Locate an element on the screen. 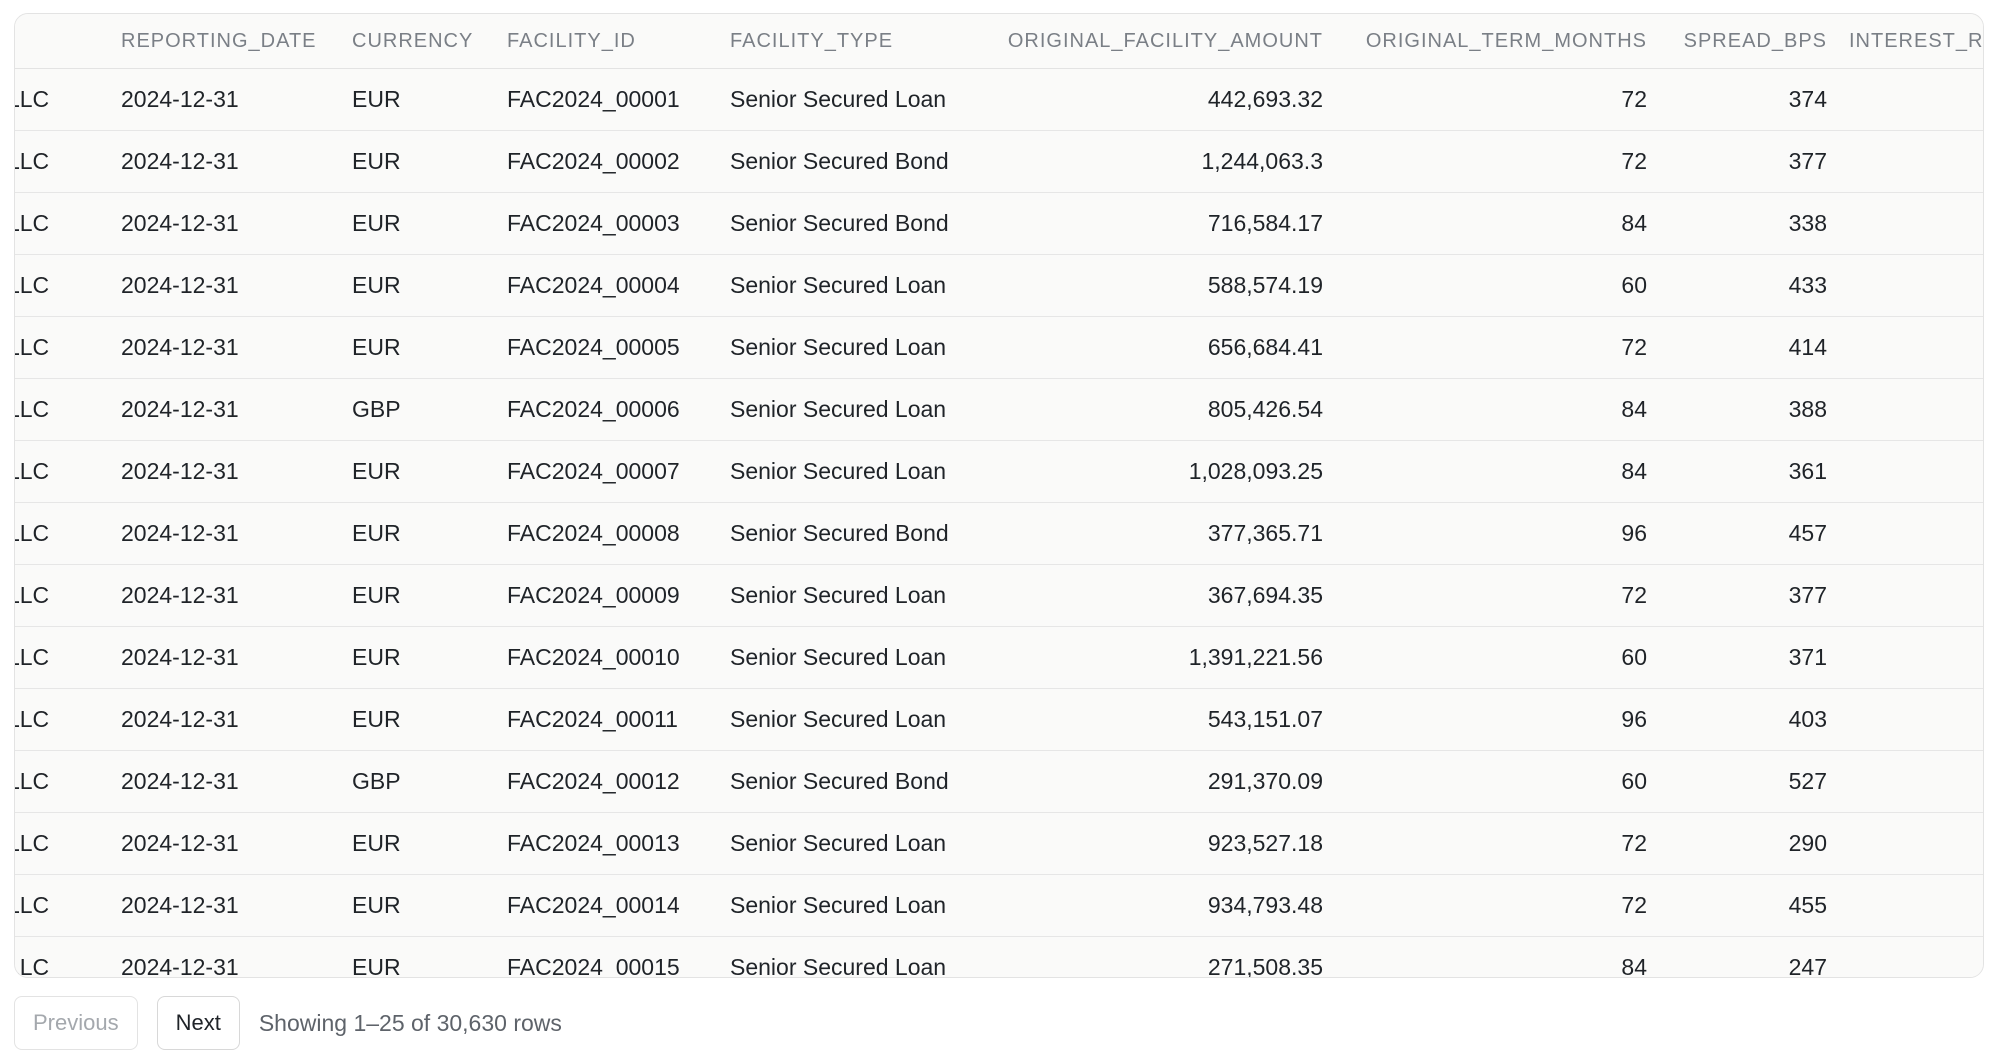 This screenshot has width=2000, height=1064. cell-facility-id: FAC2024_00014 is located at coordinates (593, 905).